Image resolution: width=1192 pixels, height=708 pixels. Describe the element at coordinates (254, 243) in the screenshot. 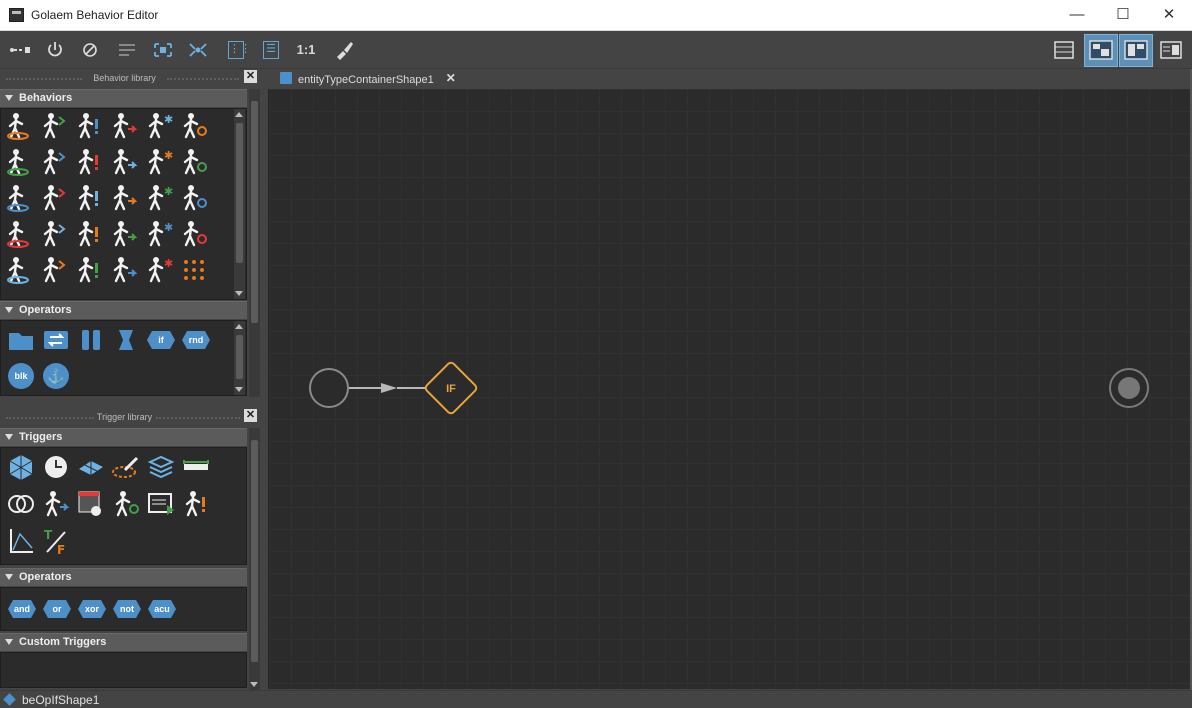

I see `behavior-library-scrollbar` at that location.